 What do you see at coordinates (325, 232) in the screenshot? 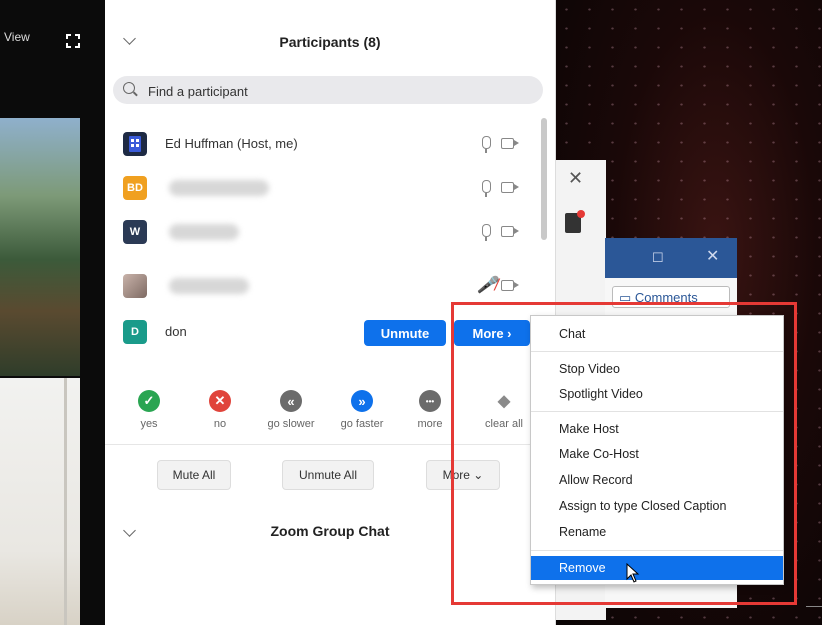
I see `participant-row: W` at bounding box center [325, 232].